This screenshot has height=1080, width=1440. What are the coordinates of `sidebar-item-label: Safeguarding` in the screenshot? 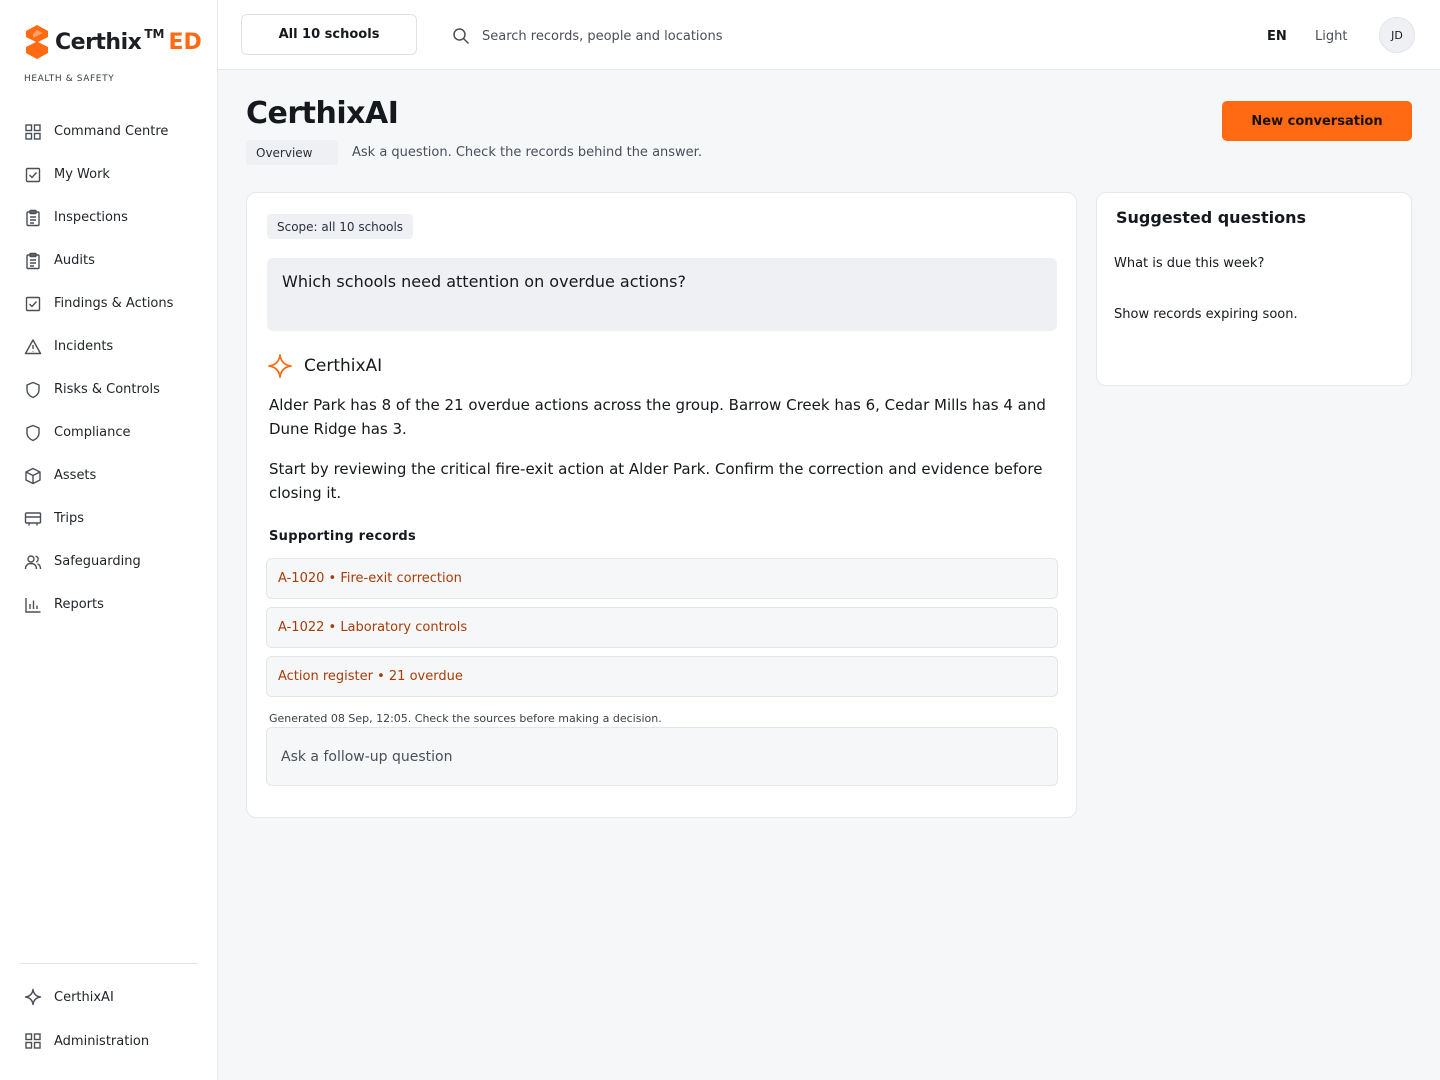 It's located at (97, 561).